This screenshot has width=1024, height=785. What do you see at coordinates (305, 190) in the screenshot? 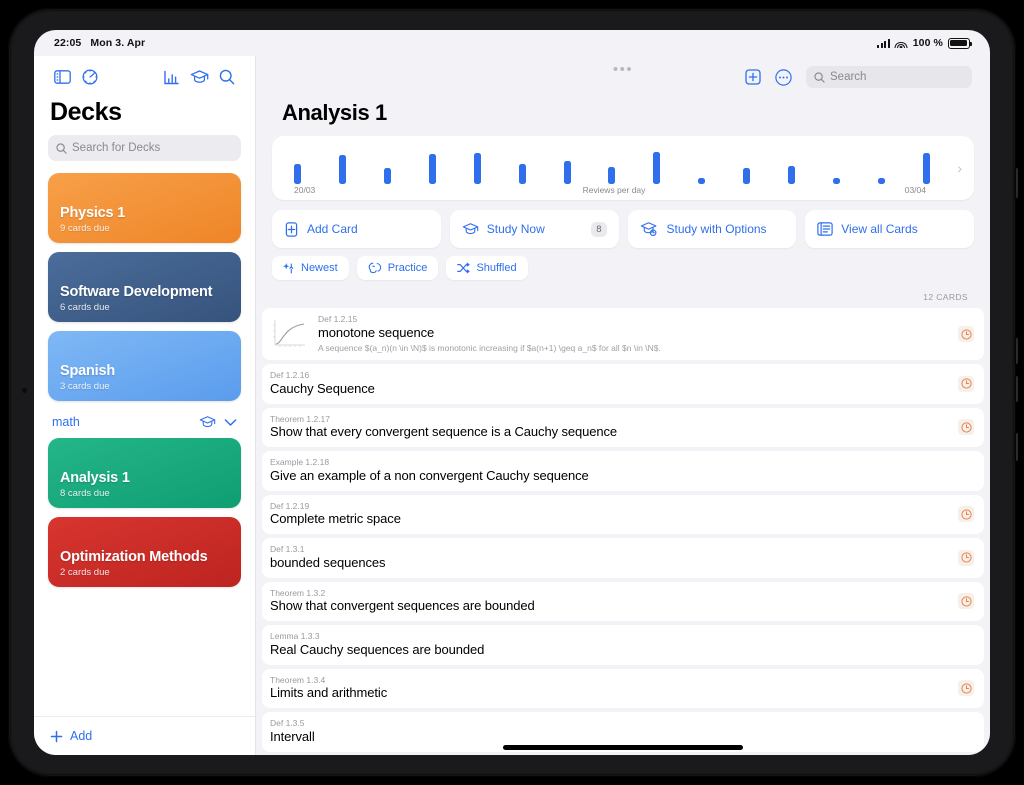
I see `chart-start-label: 20/03` at bounding box center [305, 190].